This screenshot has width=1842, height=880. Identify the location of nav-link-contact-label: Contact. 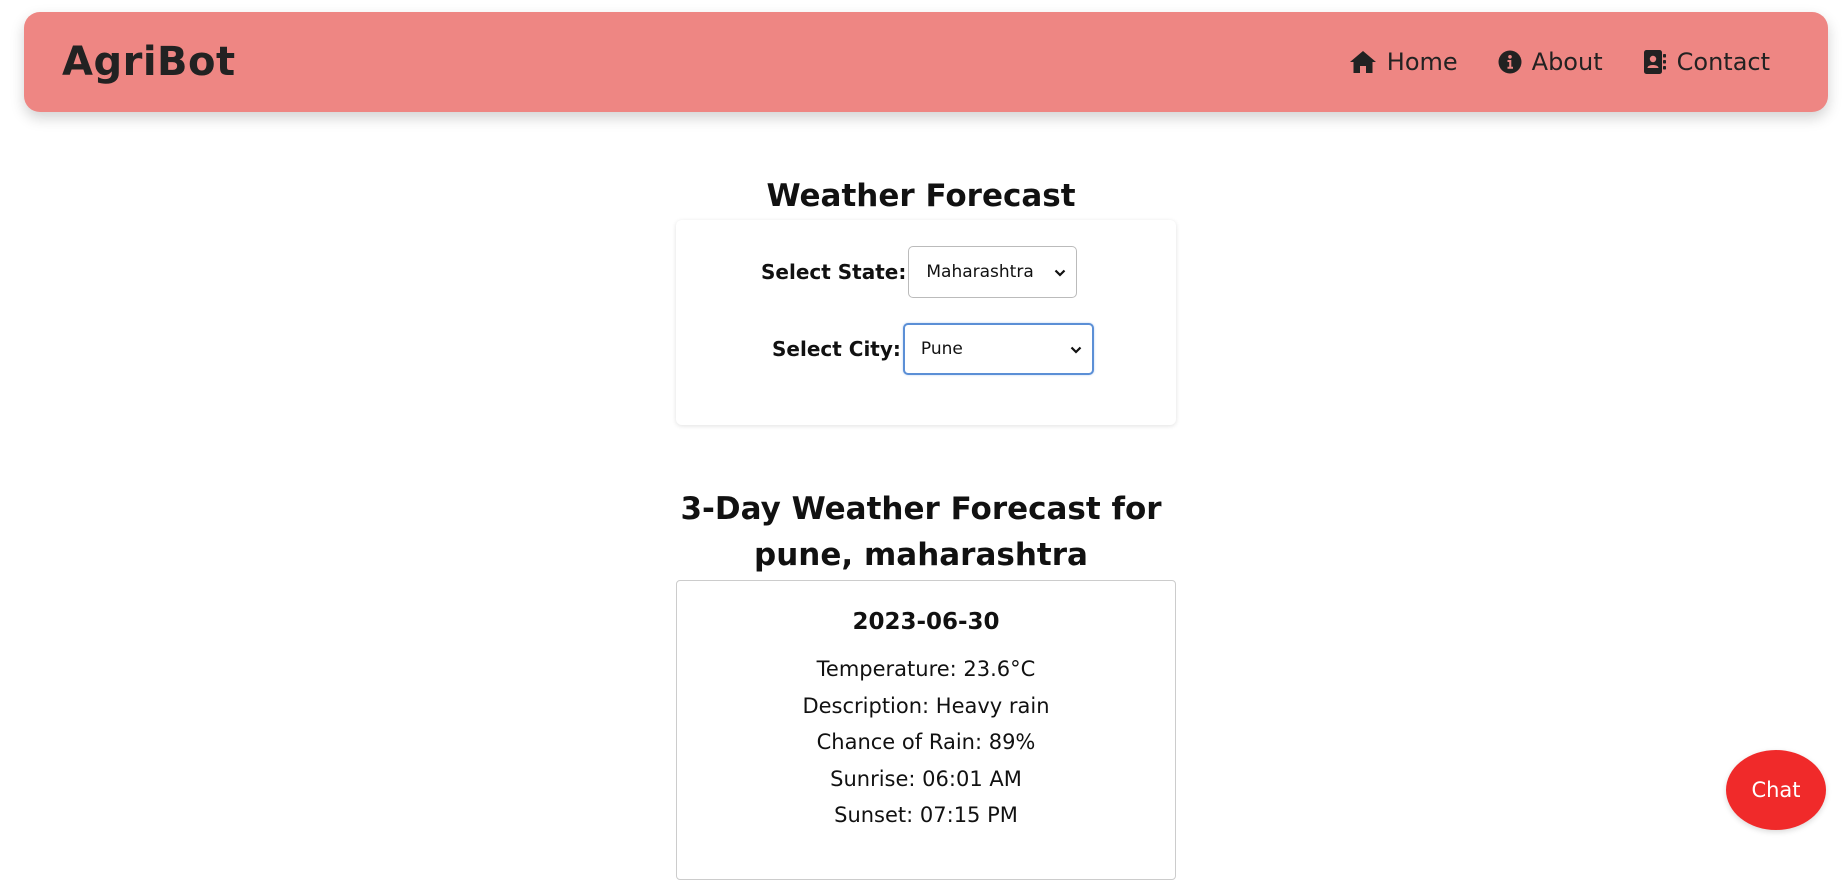
(1723, 62).